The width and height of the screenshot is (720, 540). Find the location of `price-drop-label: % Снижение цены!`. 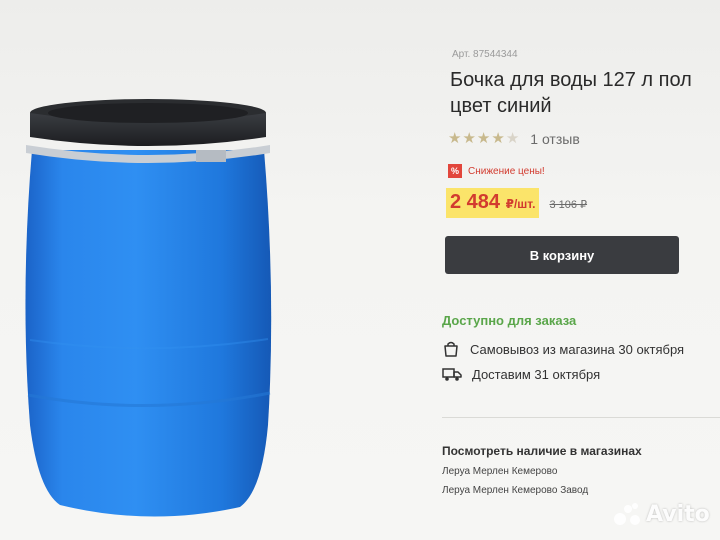

price-drop-label: % Снижение цены! is located at coordinates (496, 171).